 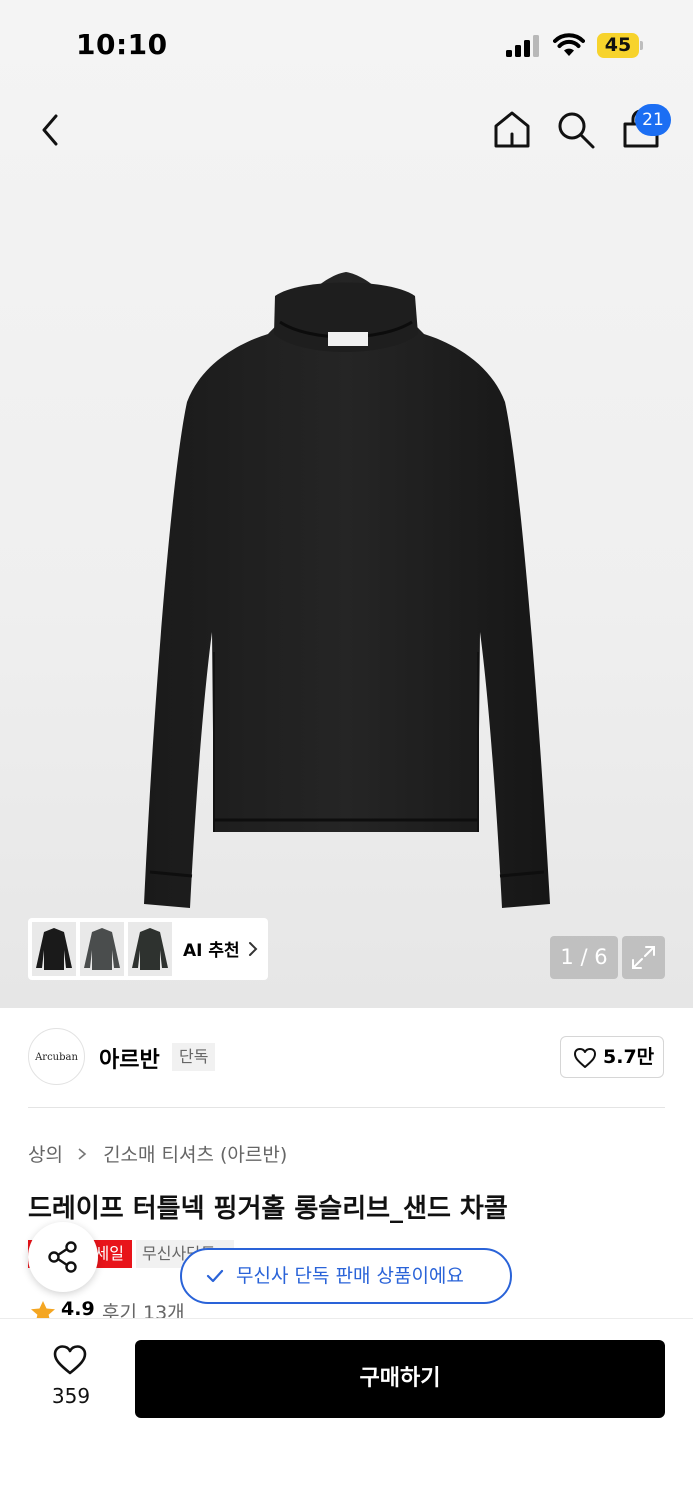 What do you see at coordinates (584, 957) in the screenshot?
I see `image-page-indicator: 1 / 6` at bounding box center [584, 957].